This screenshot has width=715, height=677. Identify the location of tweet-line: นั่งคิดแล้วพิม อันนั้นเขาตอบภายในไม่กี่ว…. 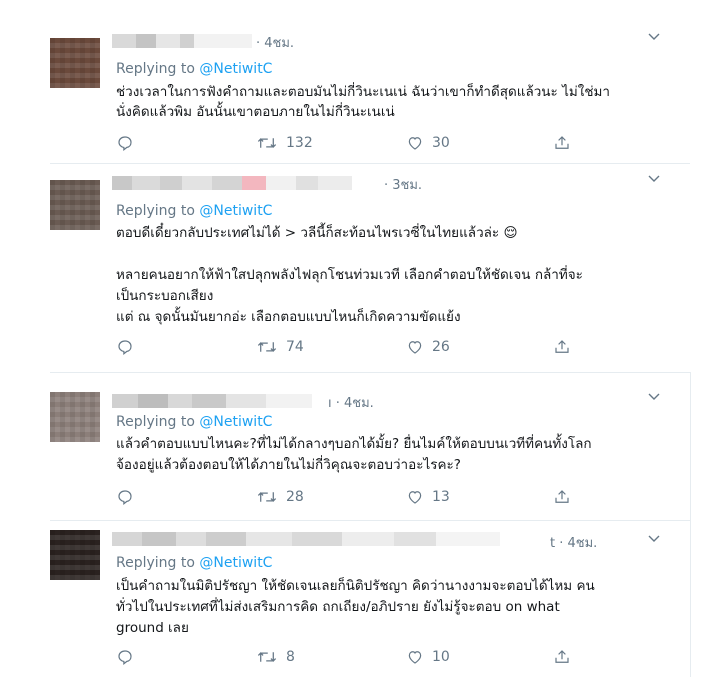
(255, 112).